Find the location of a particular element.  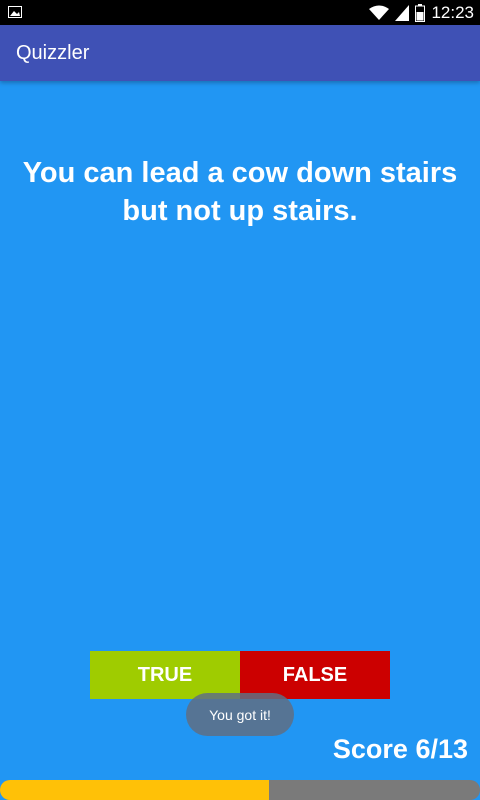

app-title: Quizzler is located at coordinates (53, 53).